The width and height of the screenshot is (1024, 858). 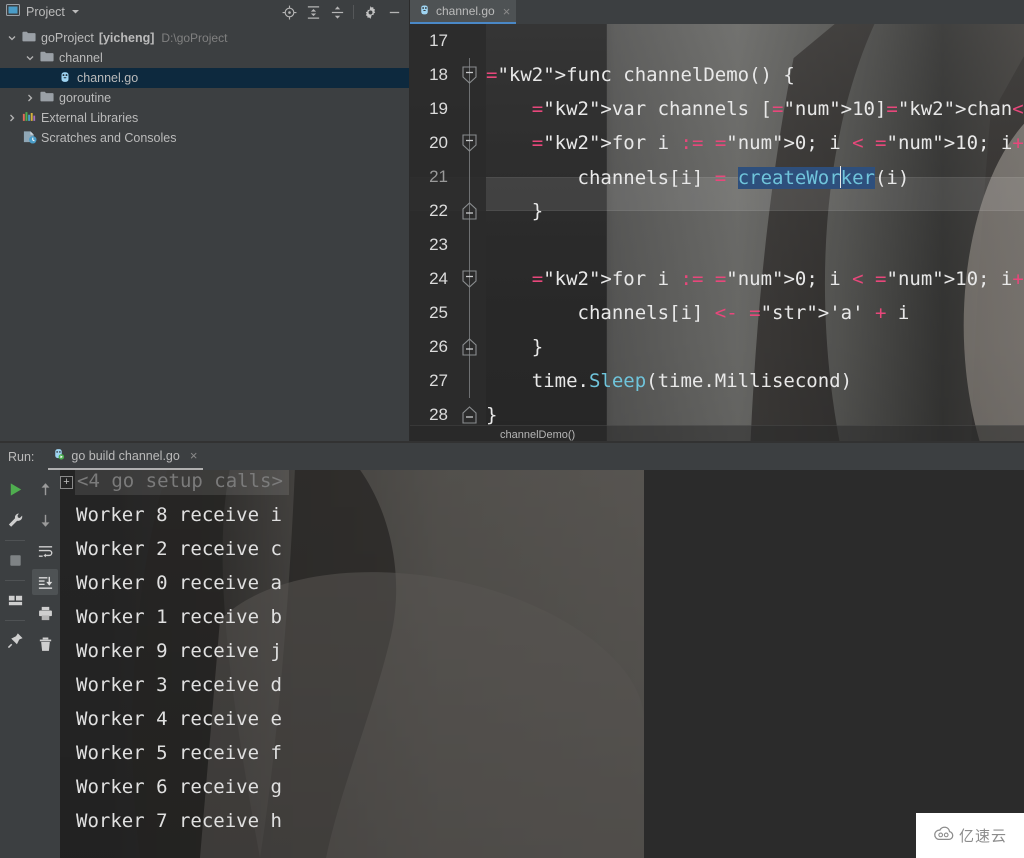 What do you see at coordinates (438, 312) in the screenshot?
I see `line-number: 25` at bounding box center [438, 312].